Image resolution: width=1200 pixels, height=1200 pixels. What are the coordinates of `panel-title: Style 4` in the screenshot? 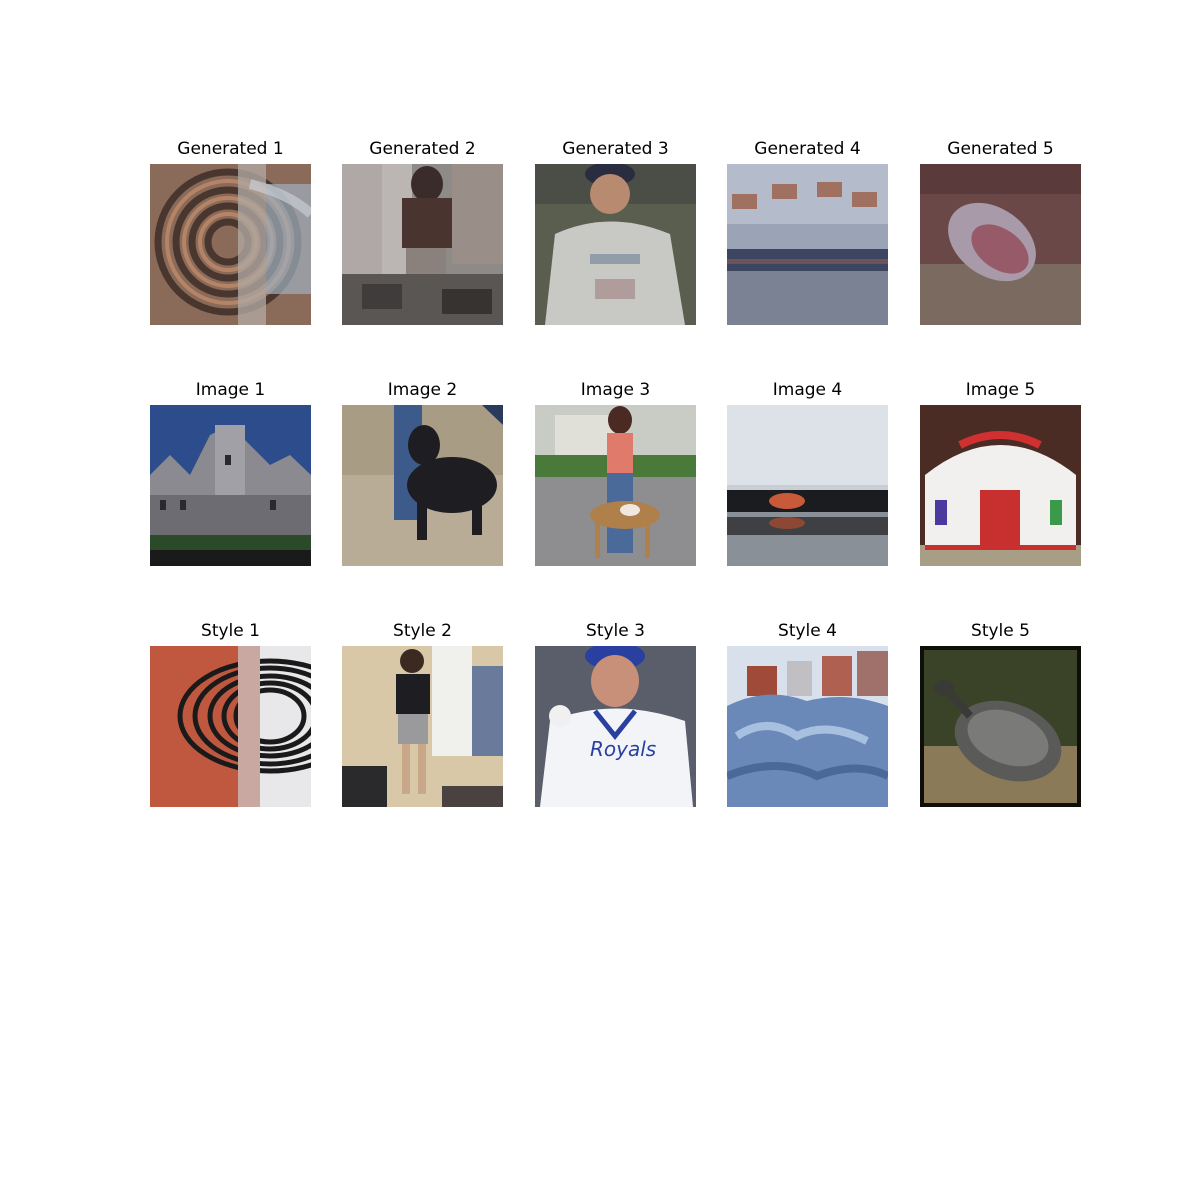 It's located at (807, 631).